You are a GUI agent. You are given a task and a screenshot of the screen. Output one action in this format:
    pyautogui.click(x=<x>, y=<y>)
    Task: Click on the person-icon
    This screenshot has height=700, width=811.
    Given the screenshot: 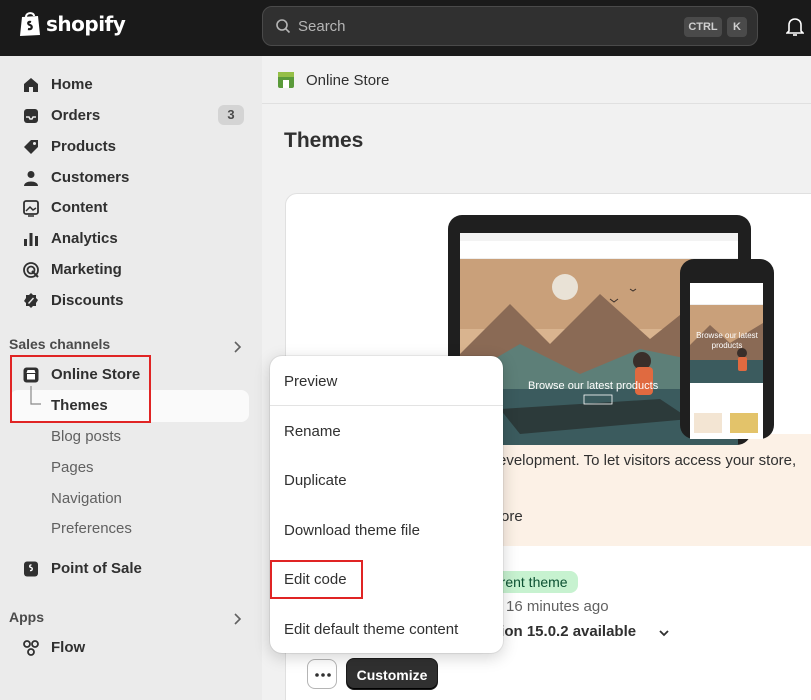 What is the action you would take?
    pyautogui.click(x=31, y=178)
    